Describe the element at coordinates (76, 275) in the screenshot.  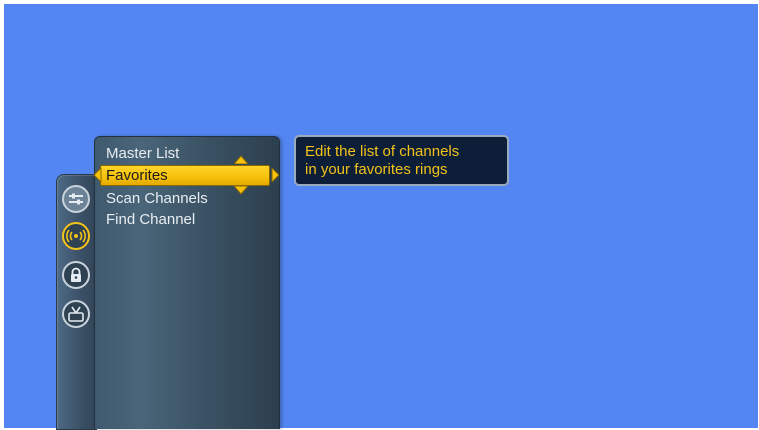
I see `lock-icon` at that location.